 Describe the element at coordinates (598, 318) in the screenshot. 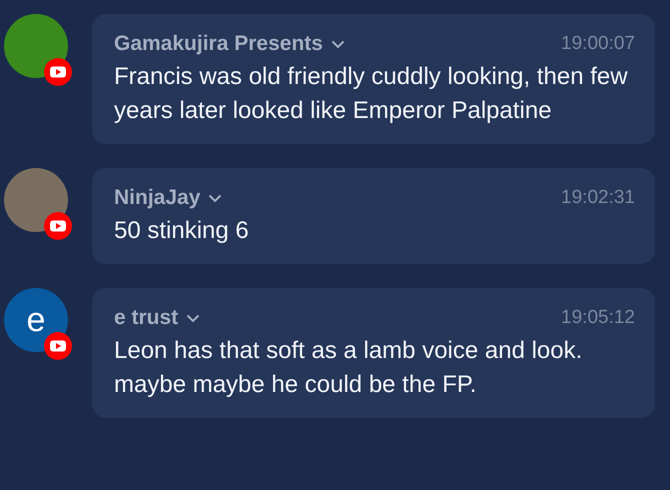

I see `timestamp: 19:05:12` at that location.